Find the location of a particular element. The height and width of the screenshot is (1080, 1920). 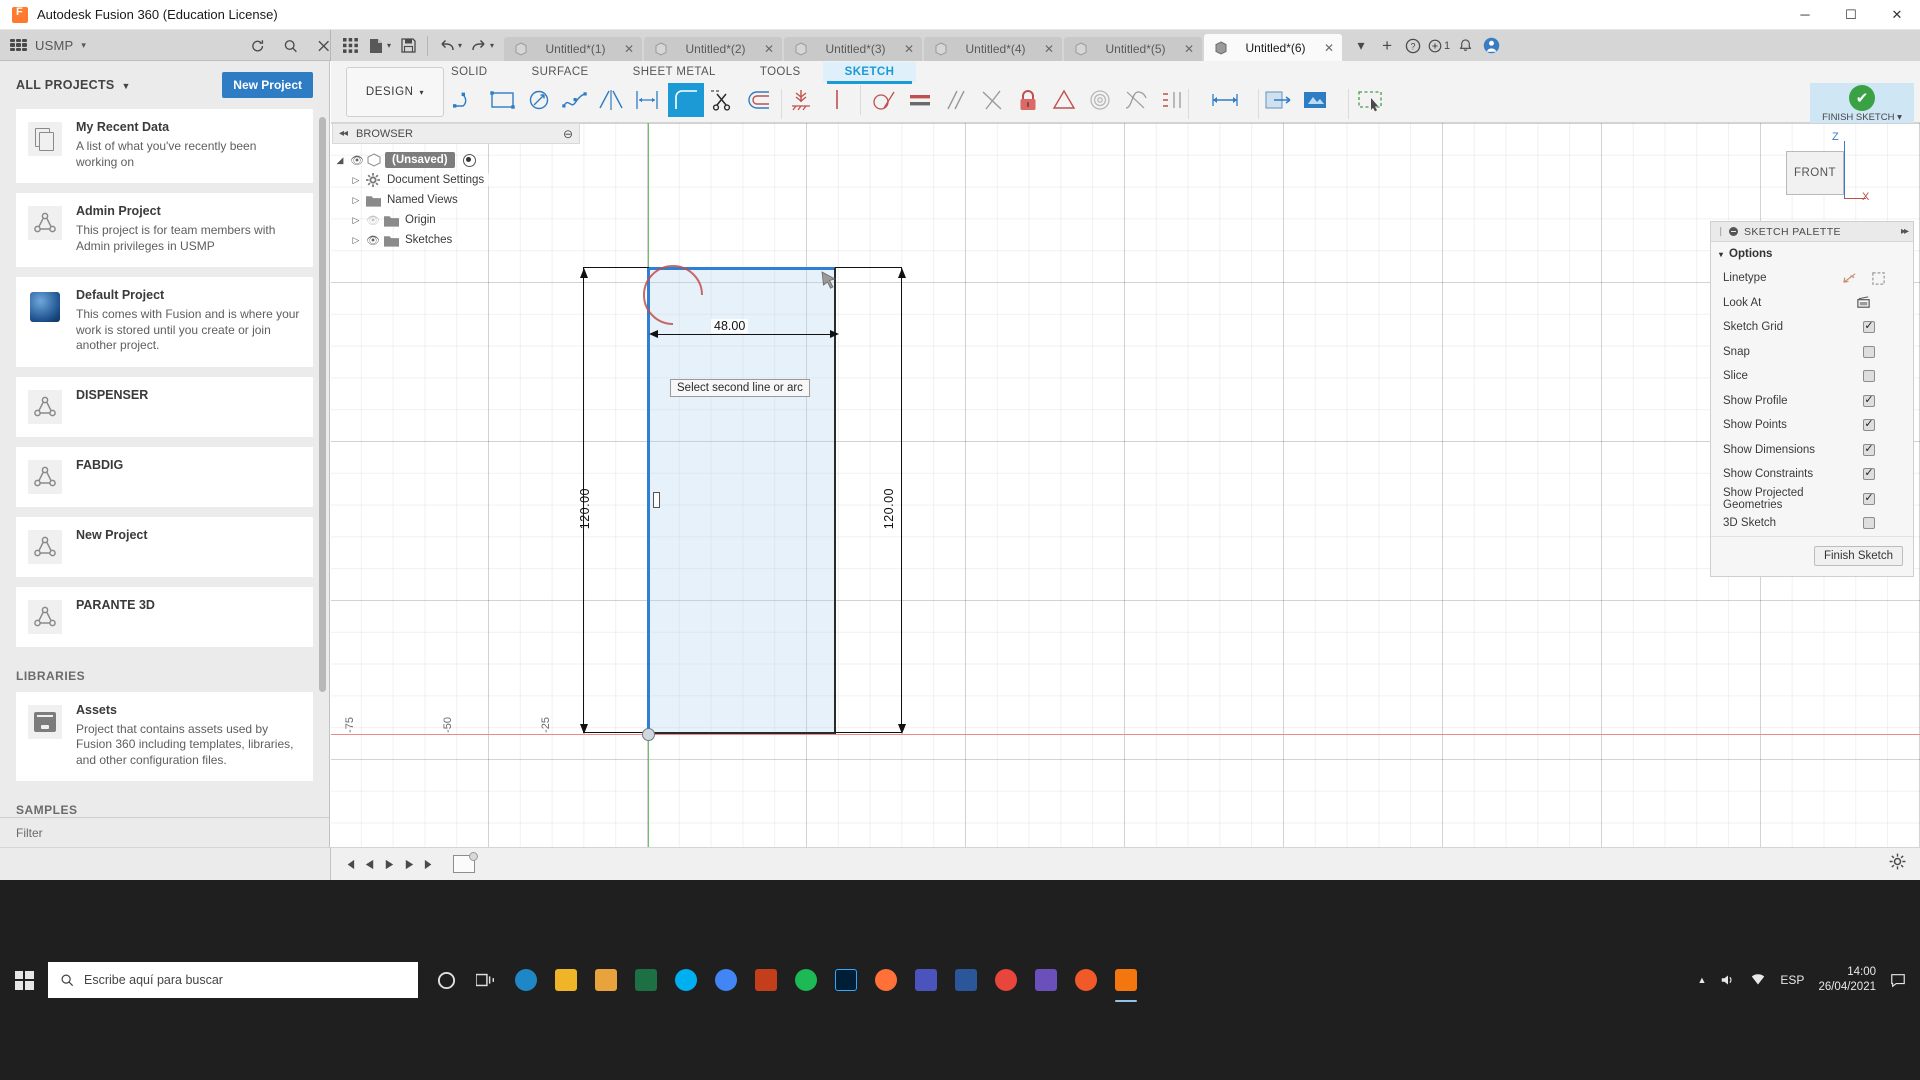

all-projects-dropdown: ALL PROJECTS ▼ is located at coordinates (73, 85).